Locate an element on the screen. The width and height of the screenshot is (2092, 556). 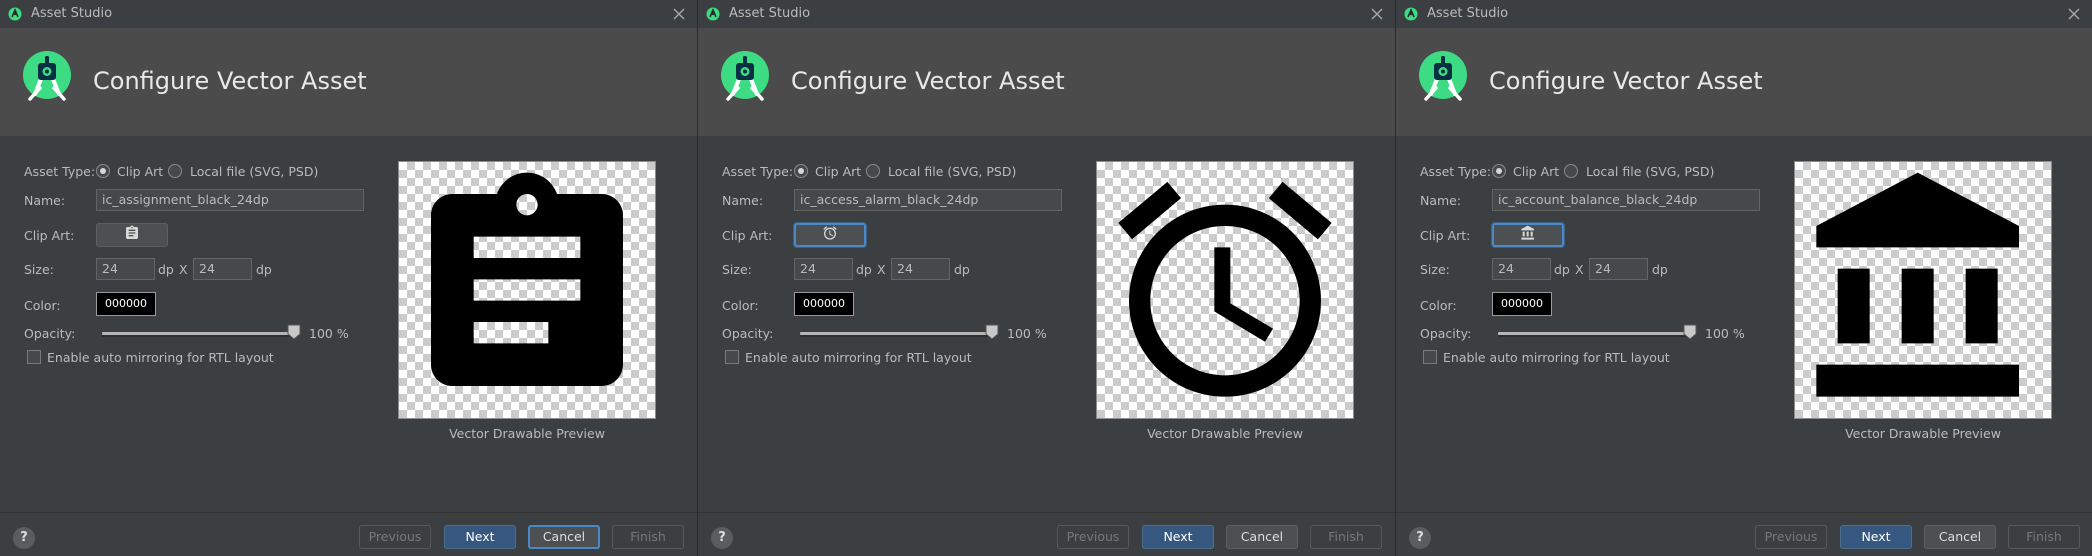
name-input: ic_access_alarm_black_24dp is located at coordinates (928, 200).